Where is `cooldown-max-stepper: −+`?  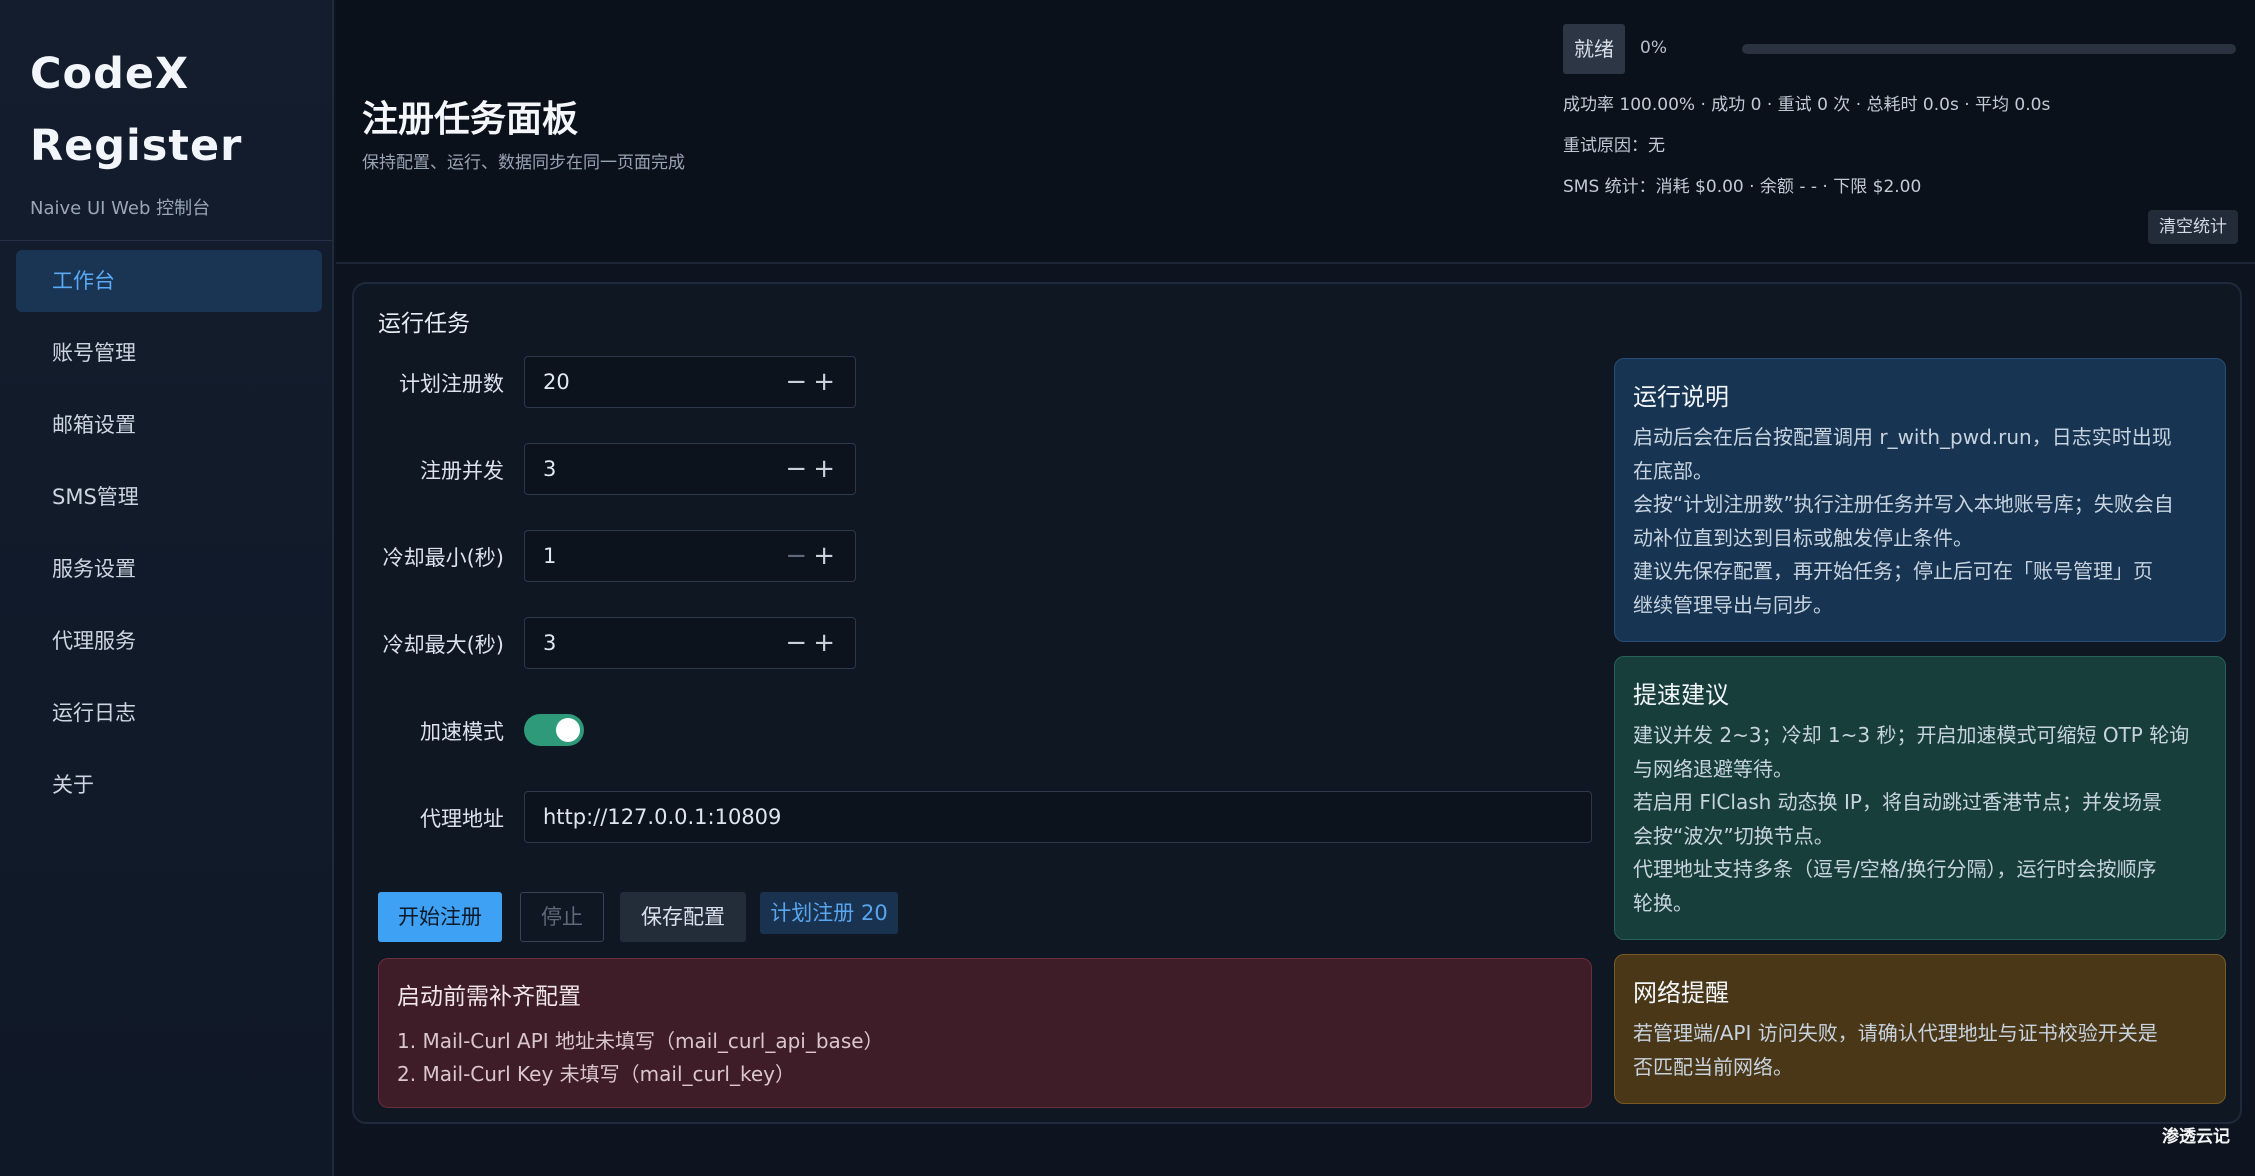 cooldown-max-stepper: −+ is located at coordinates (813, 643).